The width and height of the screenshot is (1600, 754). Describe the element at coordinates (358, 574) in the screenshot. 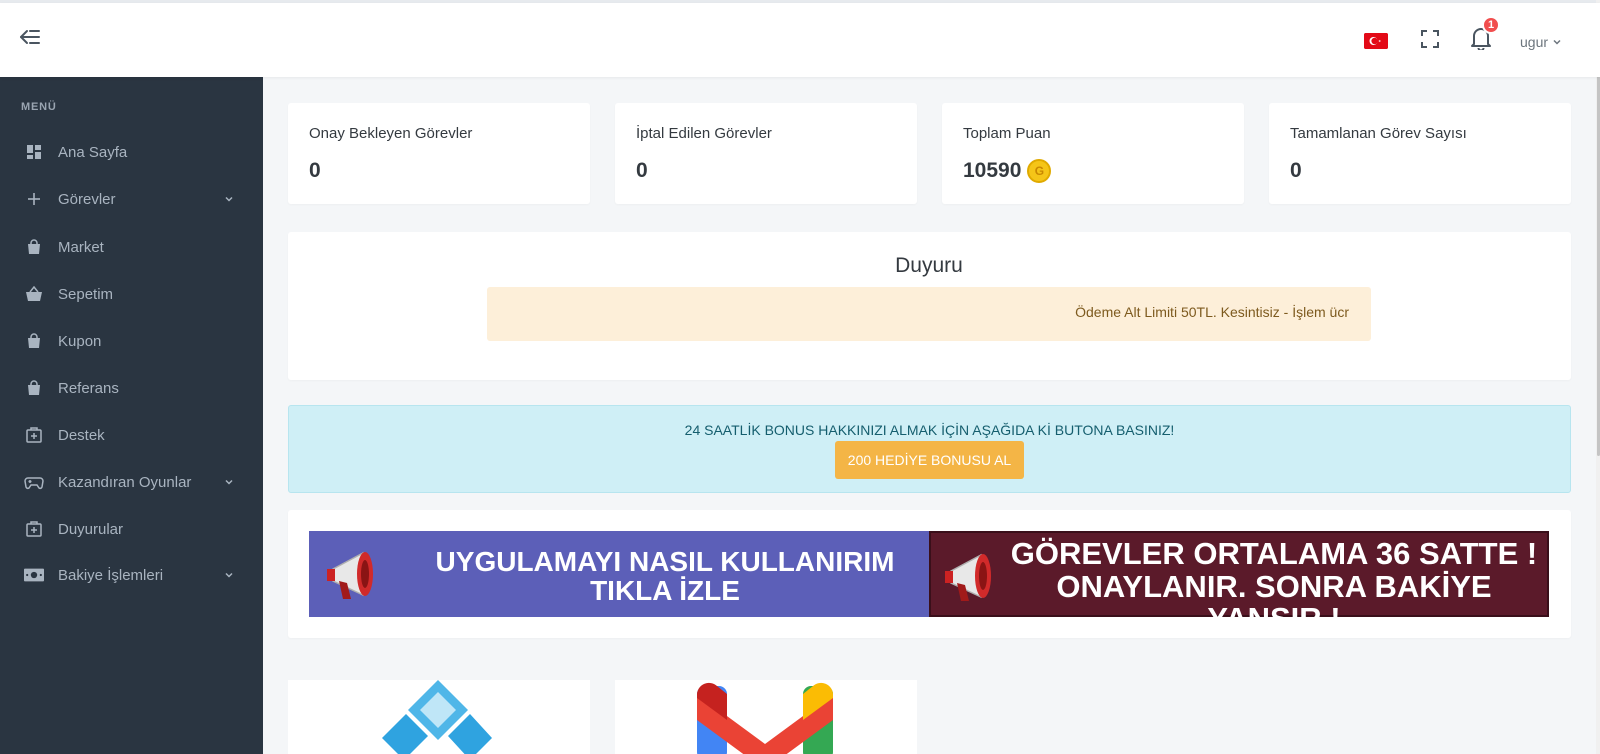

I see `megaphone-icon` at that location.